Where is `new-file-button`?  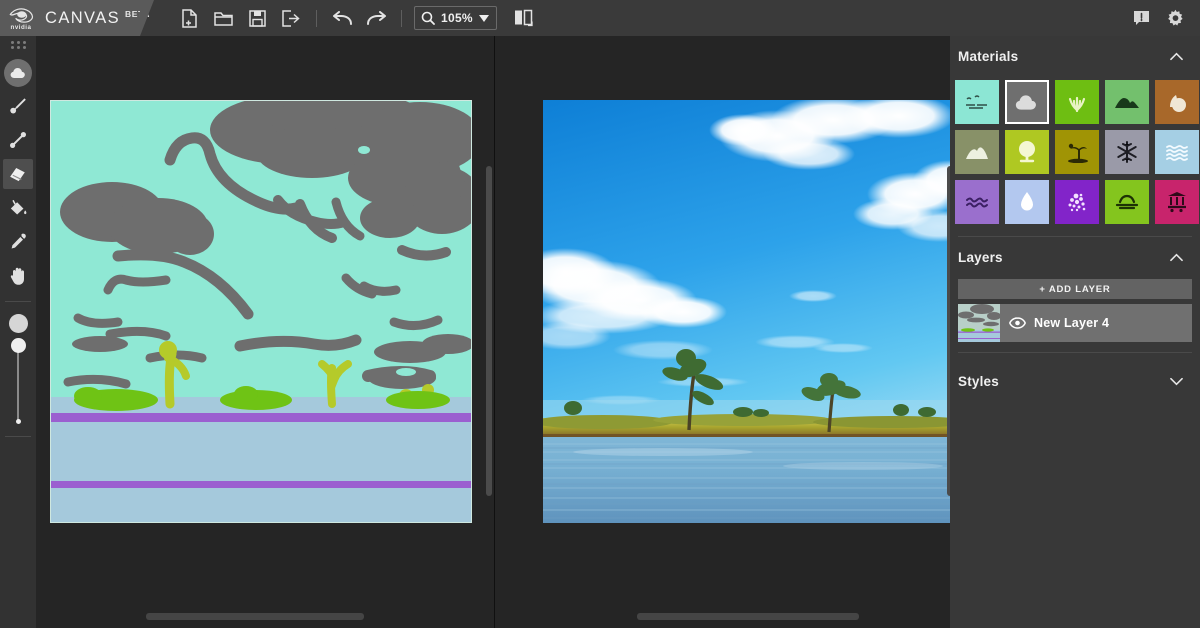
new-file-button is located at coordinates (189, 18).